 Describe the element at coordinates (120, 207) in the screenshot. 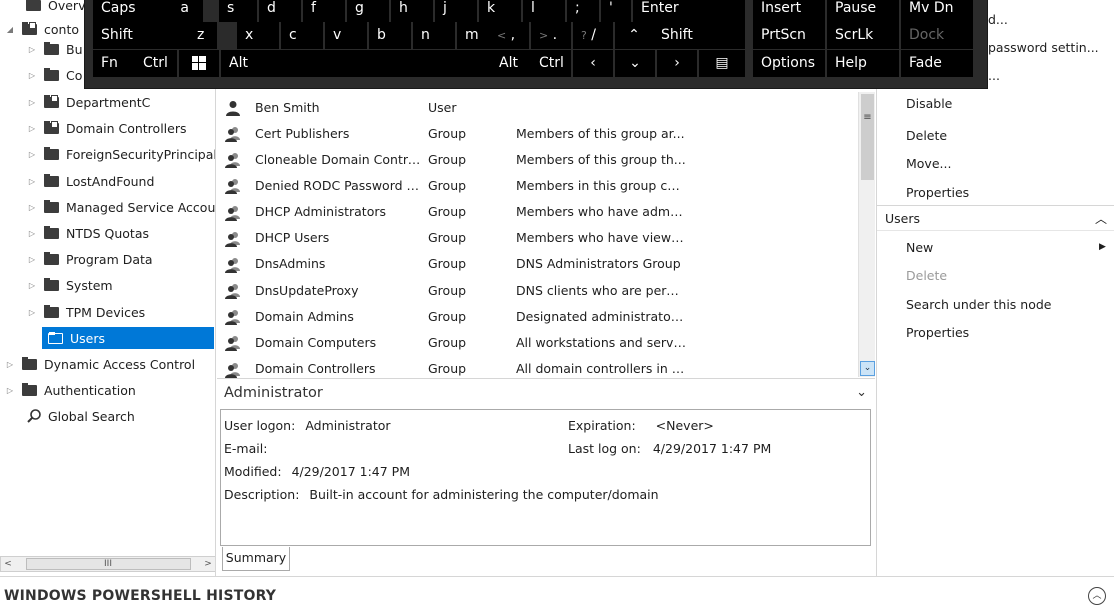

I see `tree-item: ▷ Managed Service Accoun` at that location.